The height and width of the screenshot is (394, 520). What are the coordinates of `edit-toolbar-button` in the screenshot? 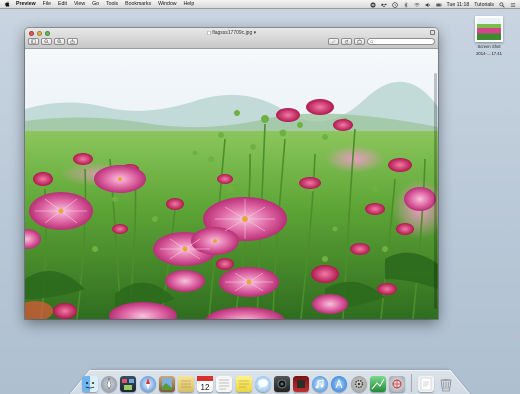 It's located at (359, 41).